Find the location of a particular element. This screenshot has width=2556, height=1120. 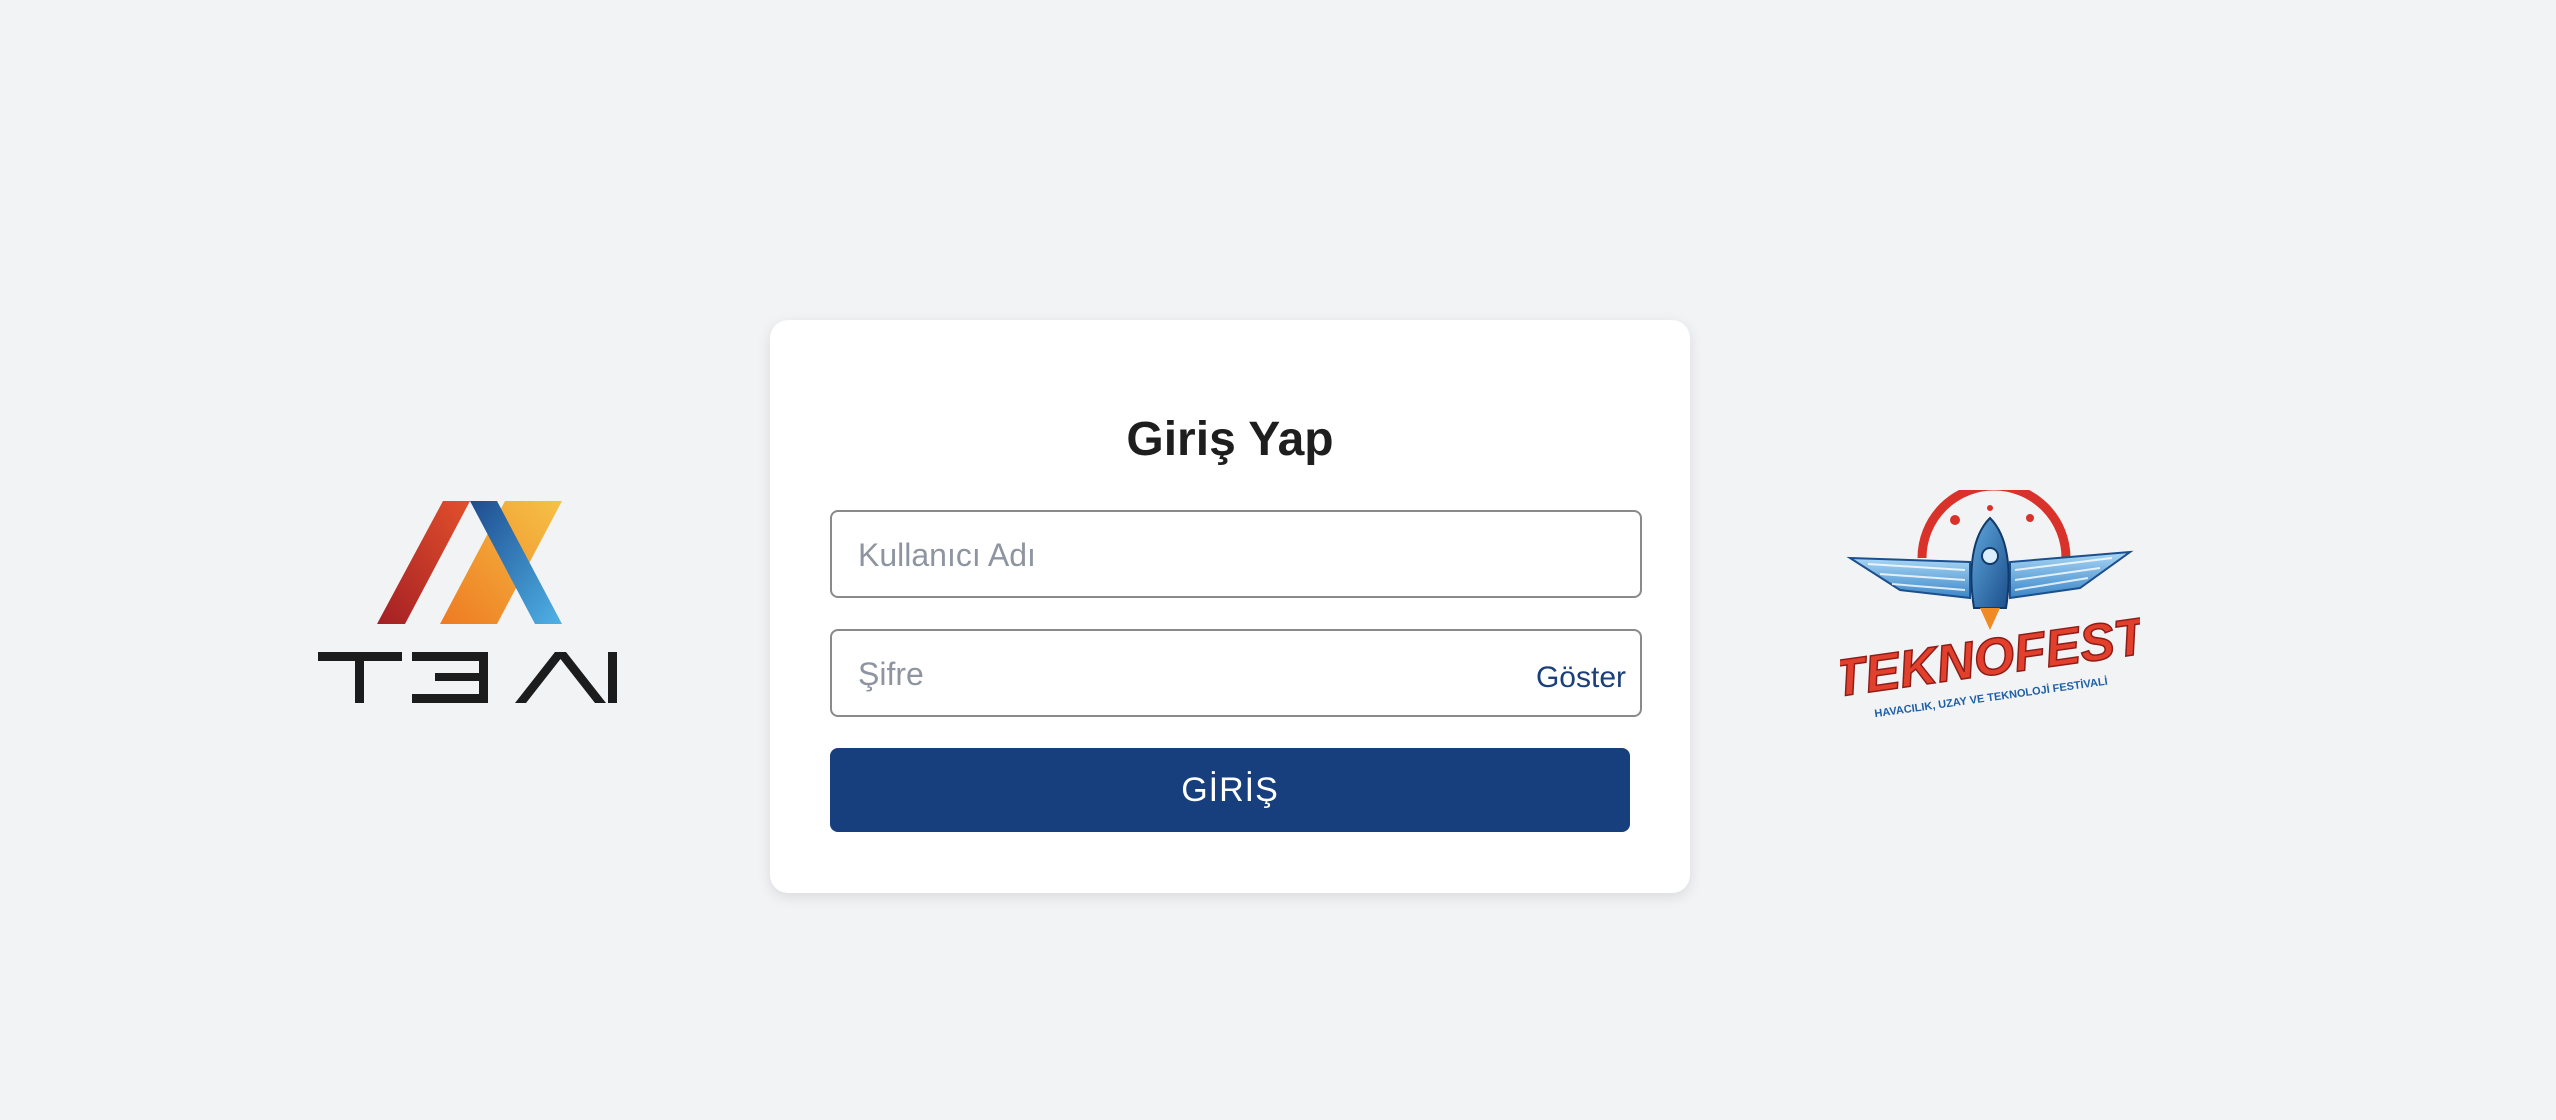

username-field is located at coordinates (1236, 554).